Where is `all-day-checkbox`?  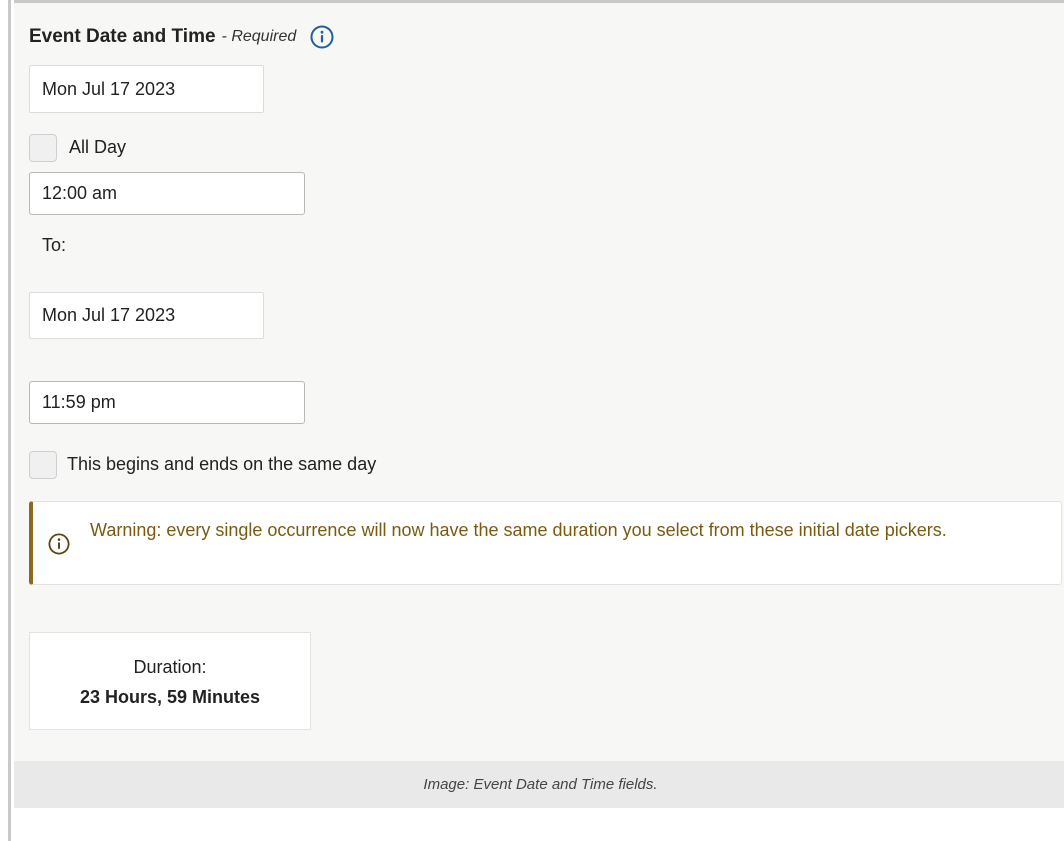
all-day-checkbox is located at coordinates (43, 148).